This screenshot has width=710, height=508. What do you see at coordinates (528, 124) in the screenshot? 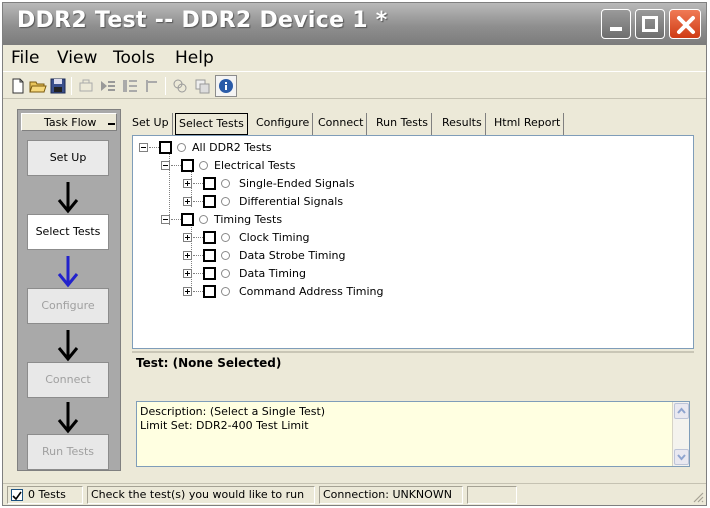
I see `tab-html-report: Html Report` at bounding box center [528, 124].